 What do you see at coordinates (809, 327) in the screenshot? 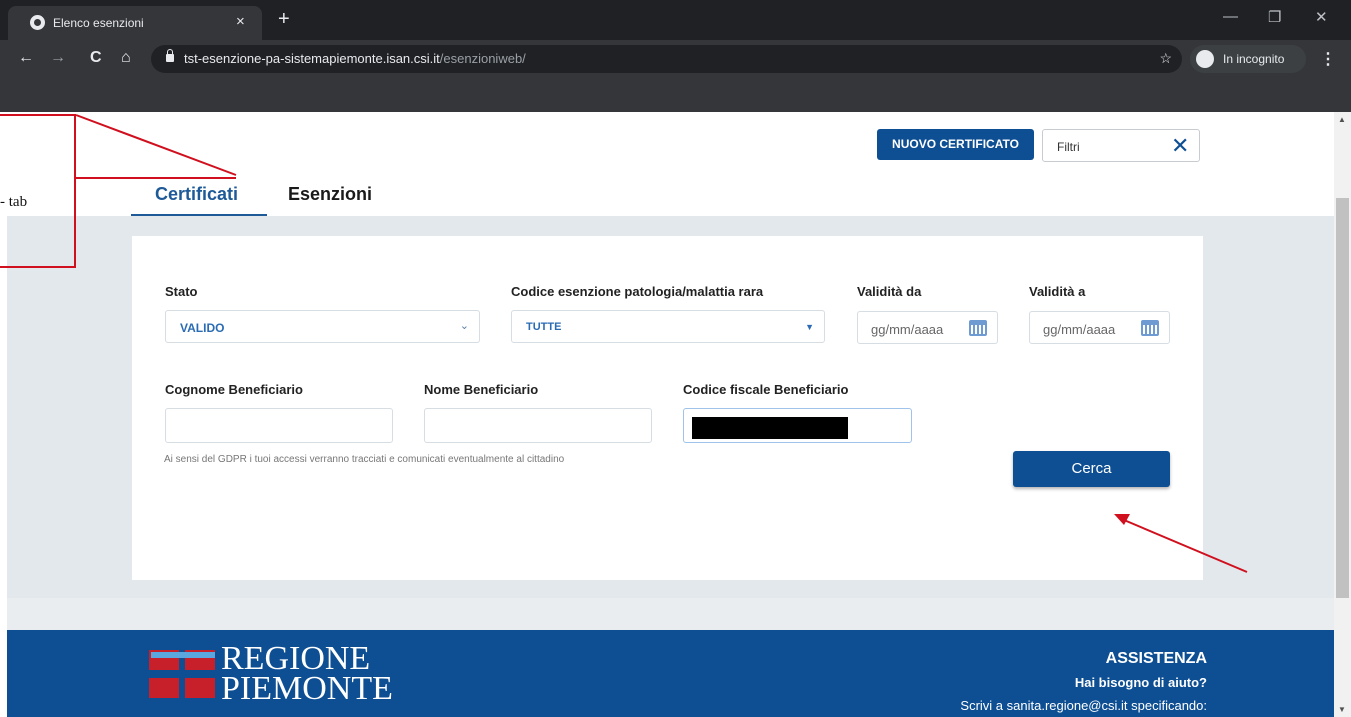
I see `caret-down-icon: ▼` at bounding box center [809, 327].